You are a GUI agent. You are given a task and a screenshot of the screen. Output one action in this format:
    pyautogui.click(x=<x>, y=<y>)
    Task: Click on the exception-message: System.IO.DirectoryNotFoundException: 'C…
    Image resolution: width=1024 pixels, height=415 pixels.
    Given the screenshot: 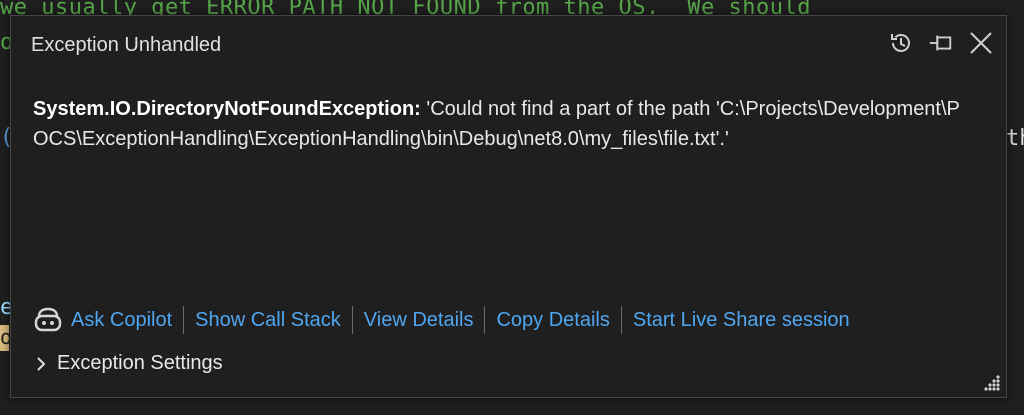 What is the action you would take?
    pyautogui.click(x=503, y=124)
    